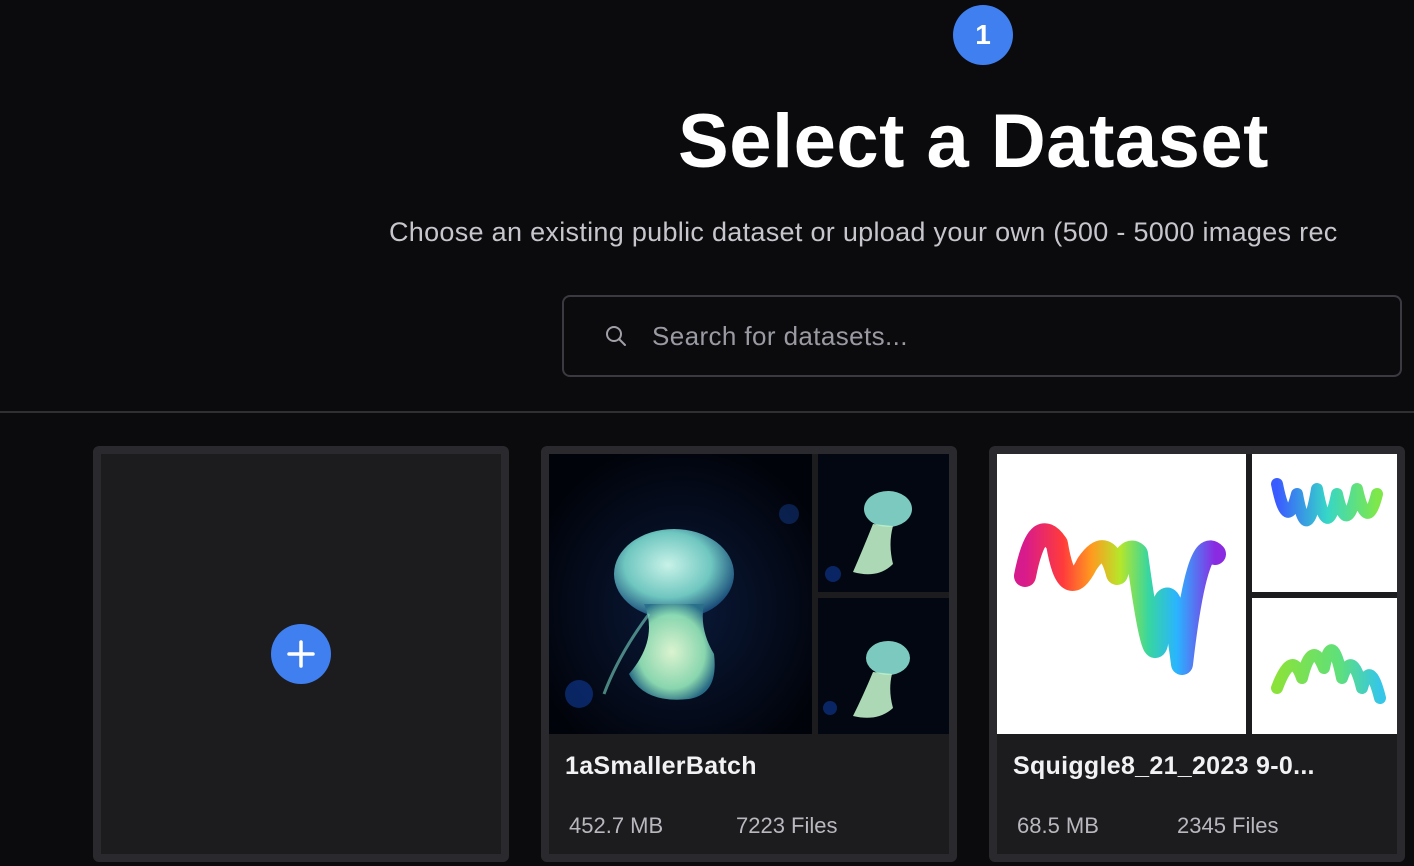 The image size is (1414, 866). What do you see at coordinates (616, 825) in the screenshot?
I see `dataset-size: 452.7 MB` at bounding box center [616, 825].